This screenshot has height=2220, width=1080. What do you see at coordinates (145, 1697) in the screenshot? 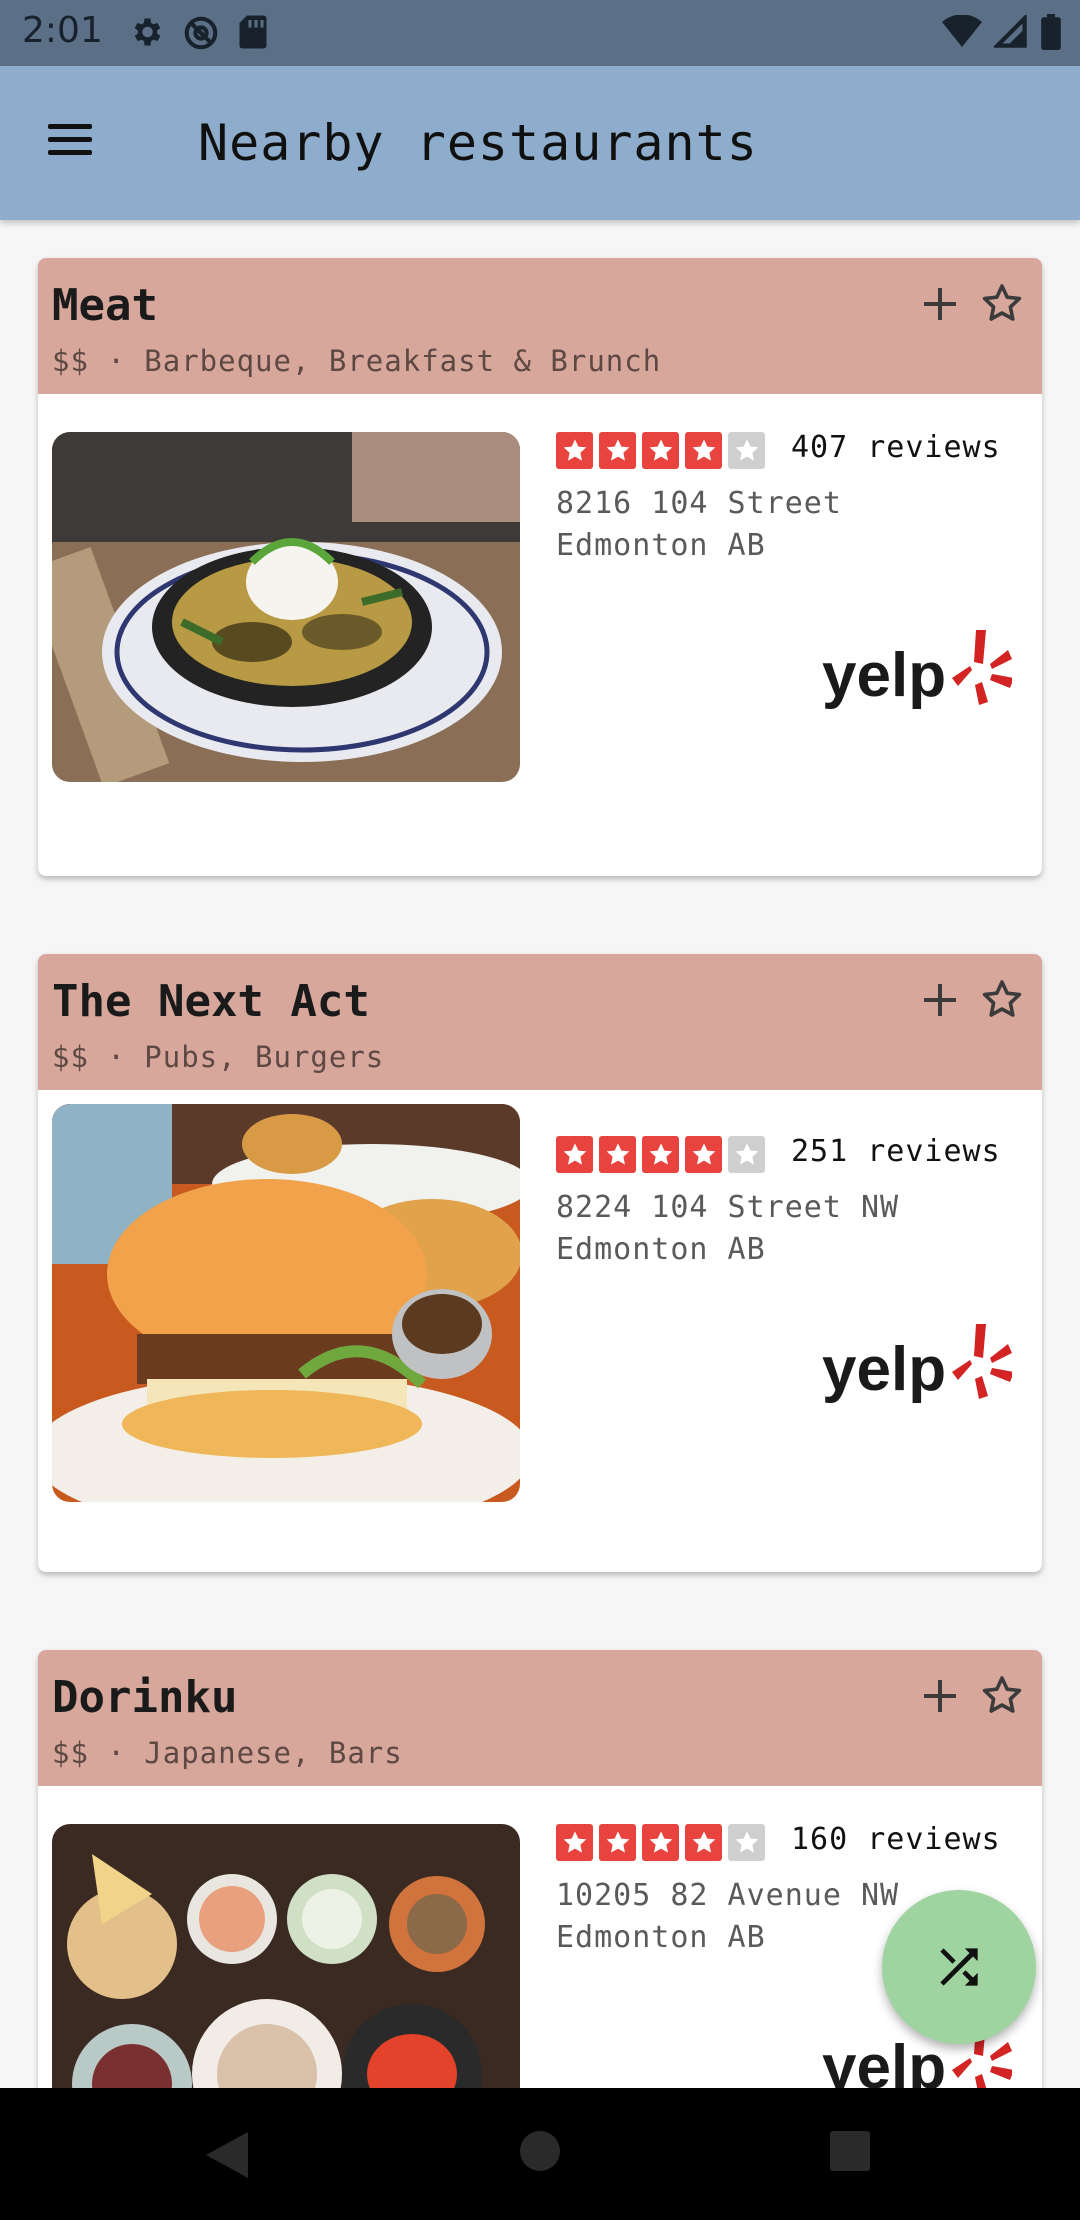
I see `restaurant-name: Dorinku` at bounding box center [145, 1697].